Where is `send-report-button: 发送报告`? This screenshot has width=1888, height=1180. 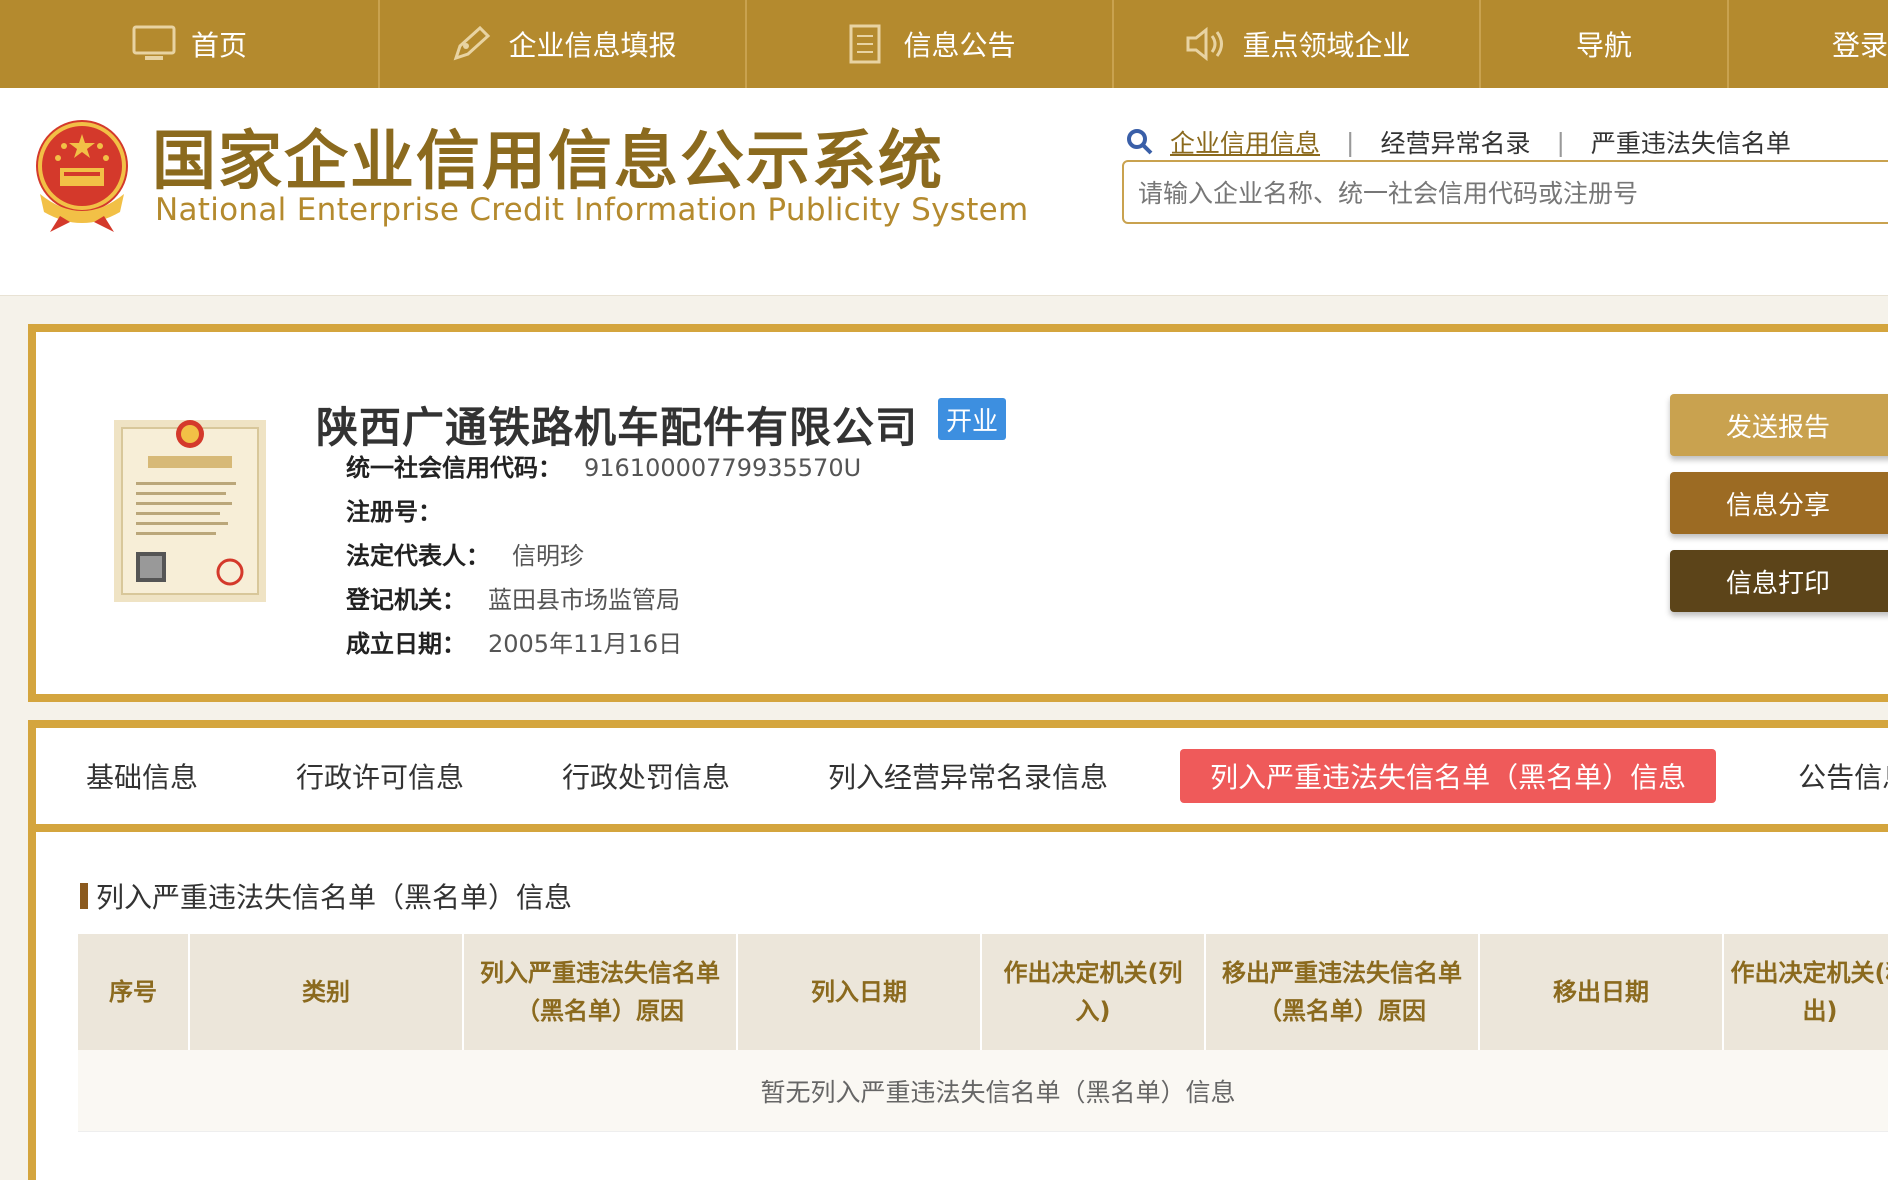
send-report-button: 发送报告 is located at coordinates (1779, 425).